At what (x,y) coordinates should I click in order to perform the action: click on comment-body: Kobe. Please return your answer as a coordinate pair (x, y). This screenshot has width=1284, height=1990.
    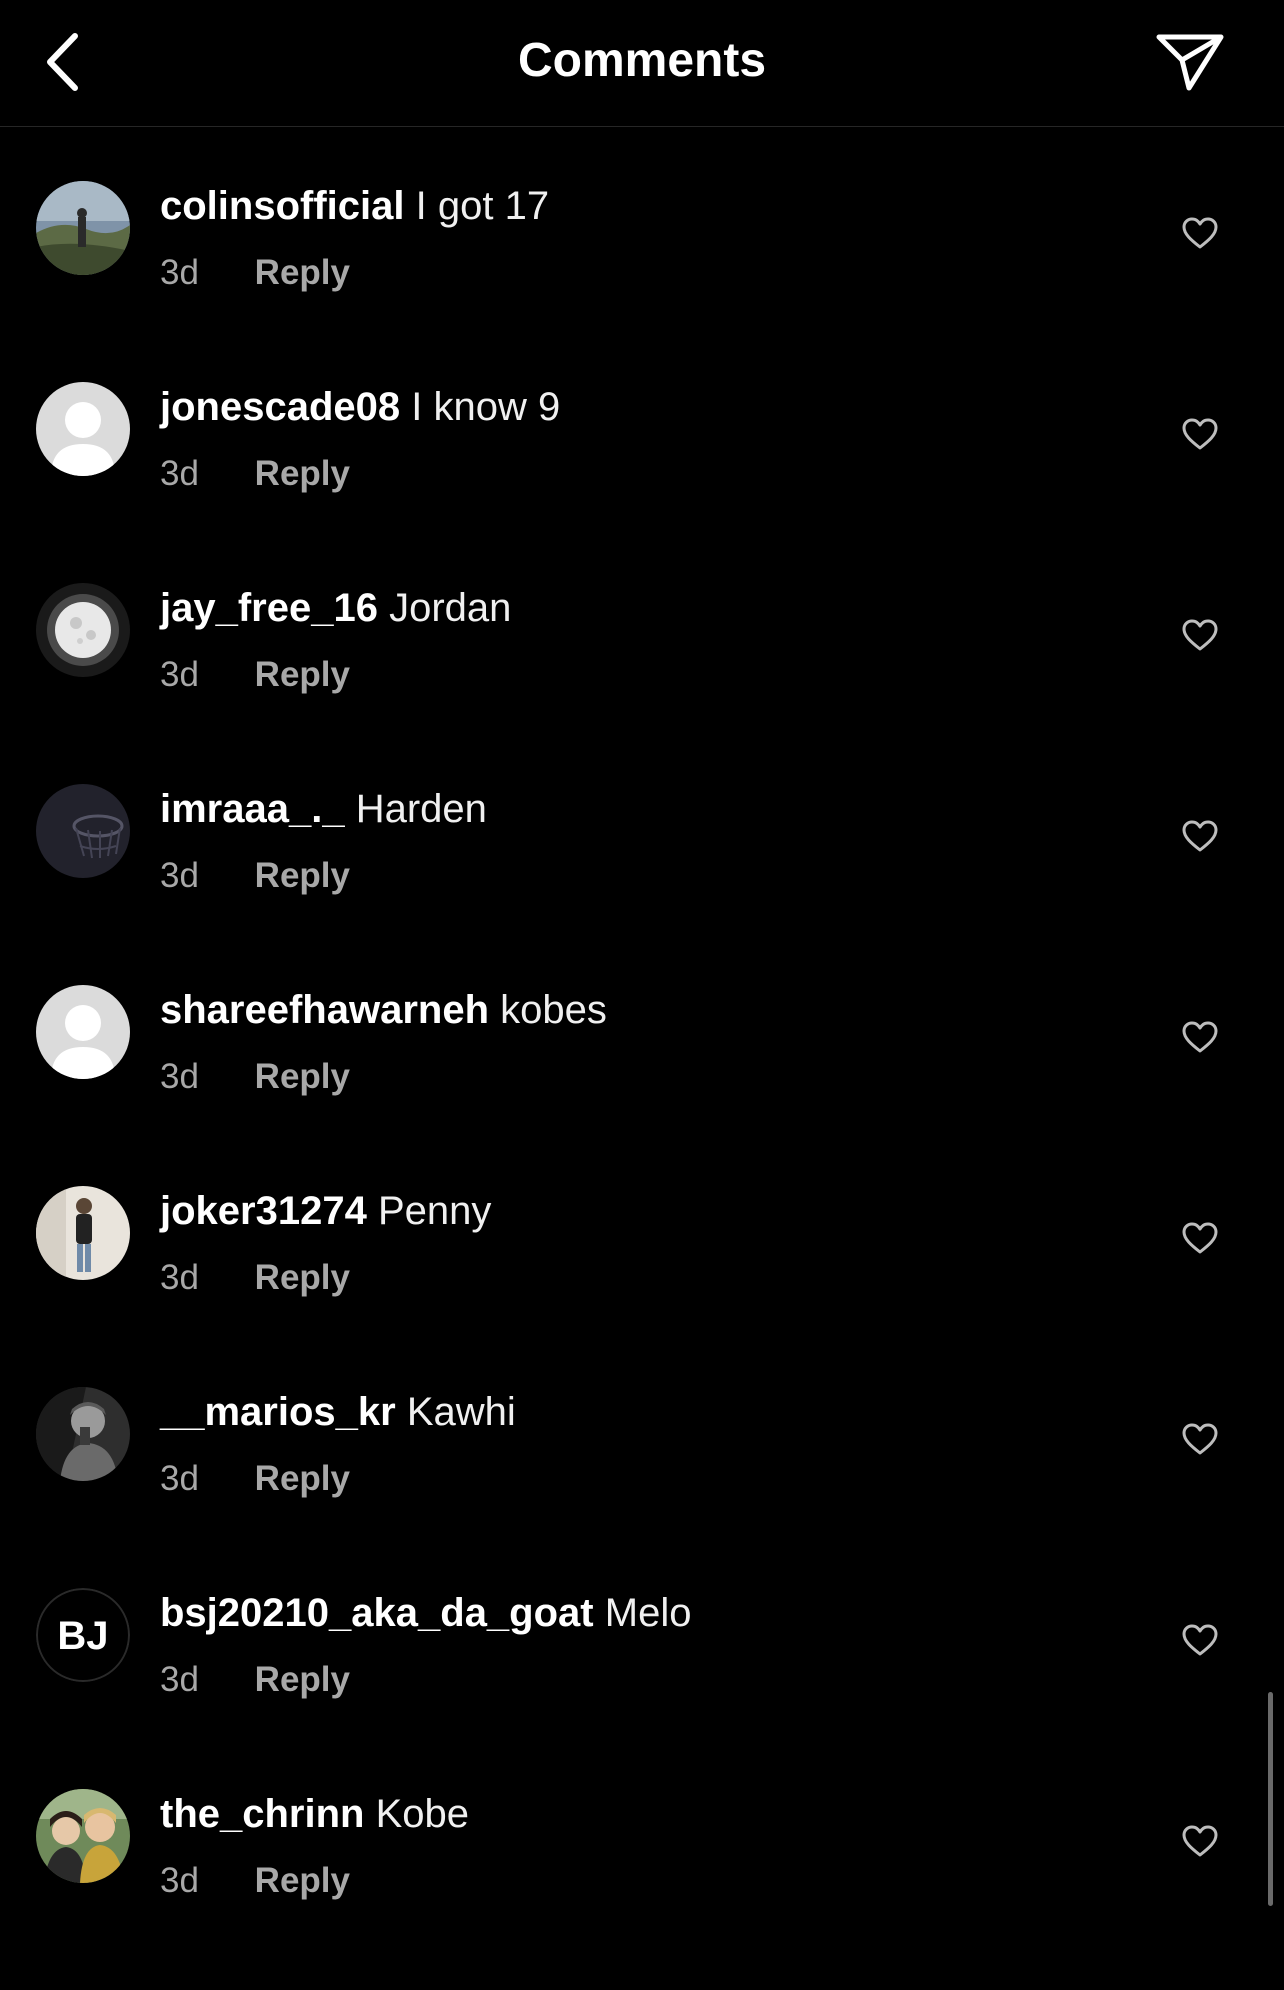
    Looking at the image, I should click on (422, 1814).